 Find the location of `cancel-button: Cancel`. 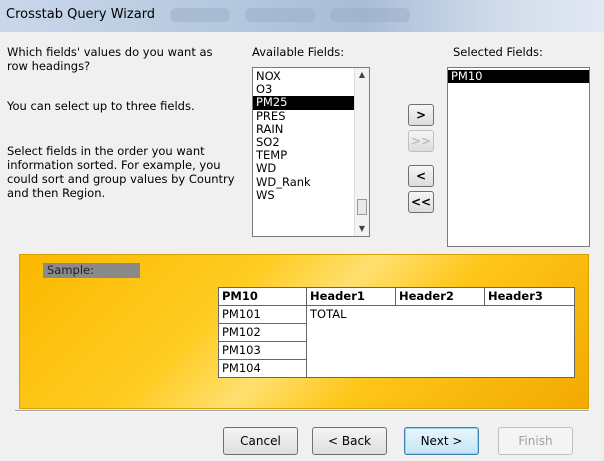

cancel-button: Cancel is located at coordinates (260, 441).